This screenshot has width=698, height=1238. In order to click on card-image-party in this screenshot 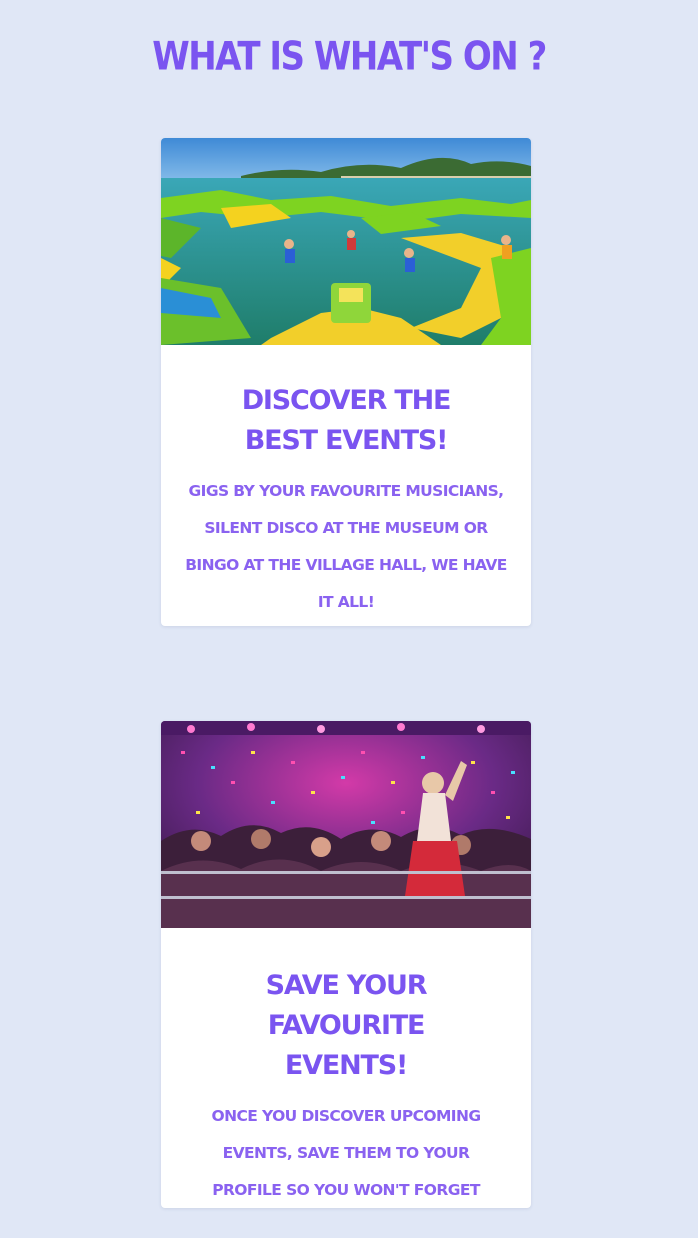, I will do `click(346, 824)`.